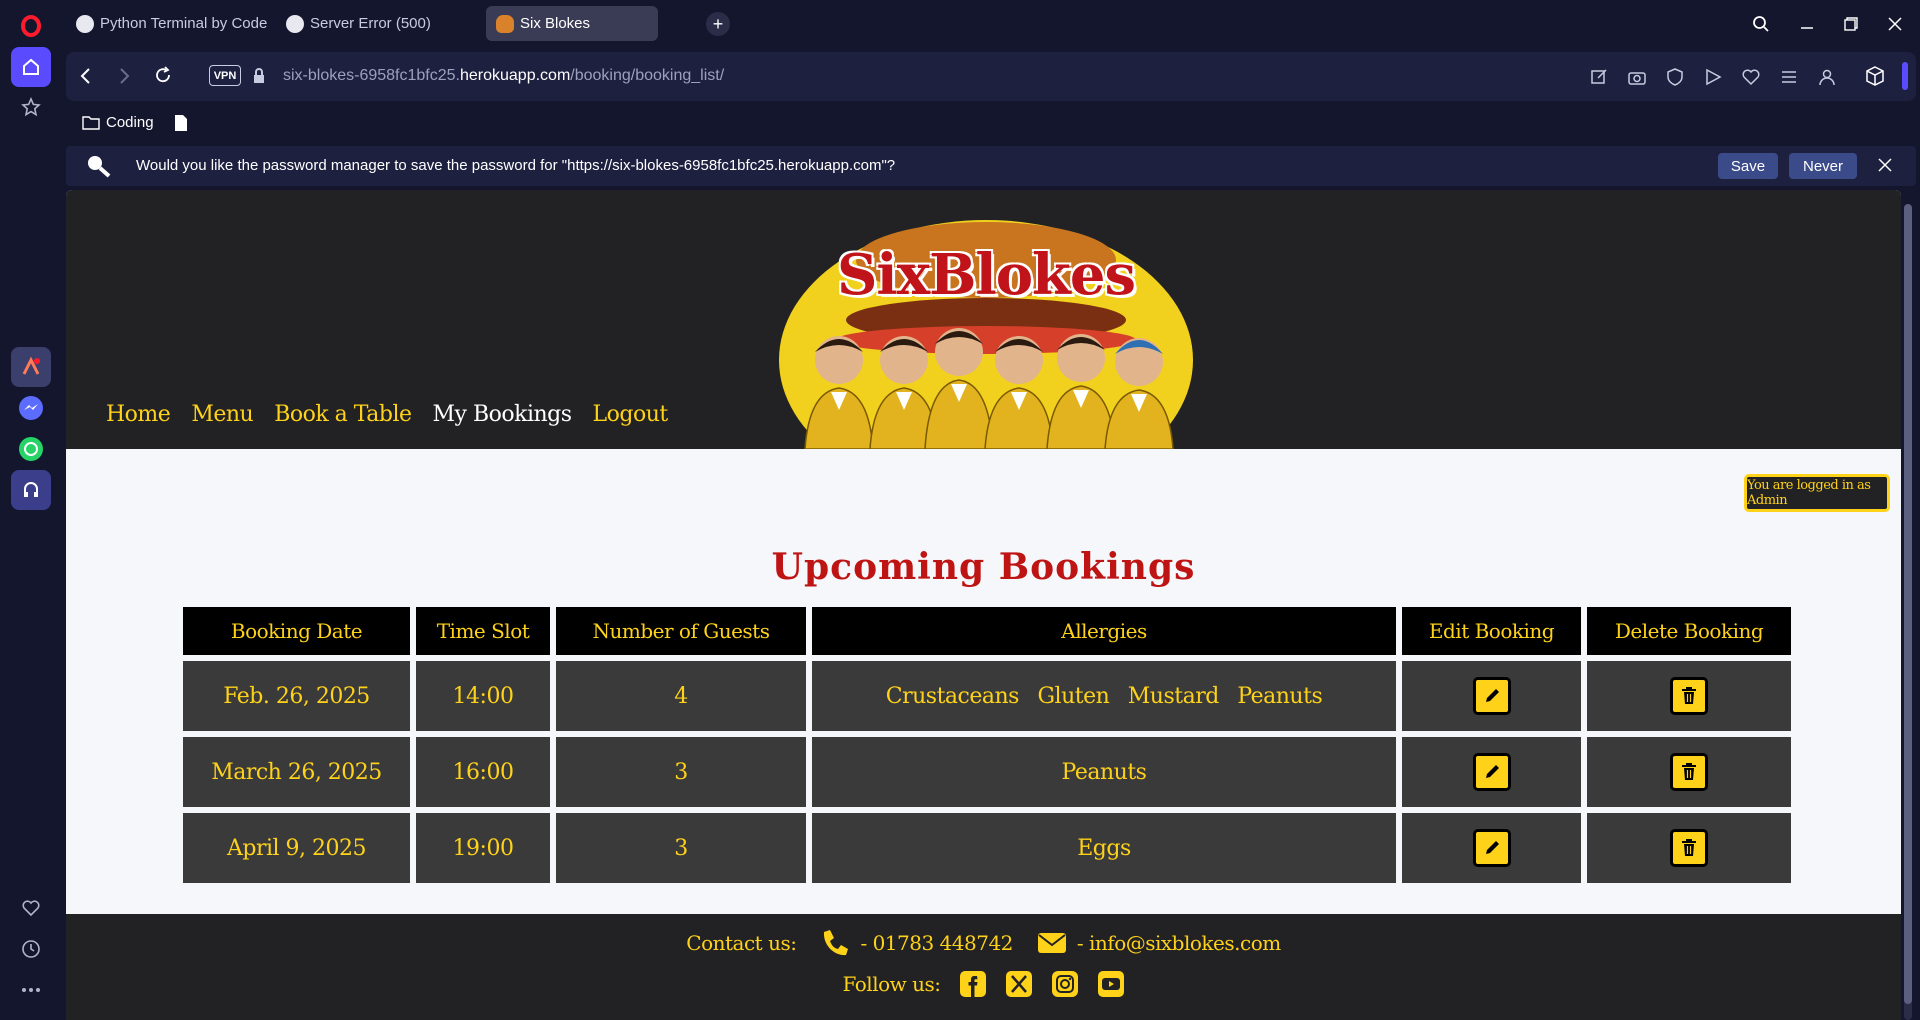  What do you see at coordinates (515, 75) in the screenshot?
I see `url-domain: herokuapp.com` at bounding box center [515, 75].